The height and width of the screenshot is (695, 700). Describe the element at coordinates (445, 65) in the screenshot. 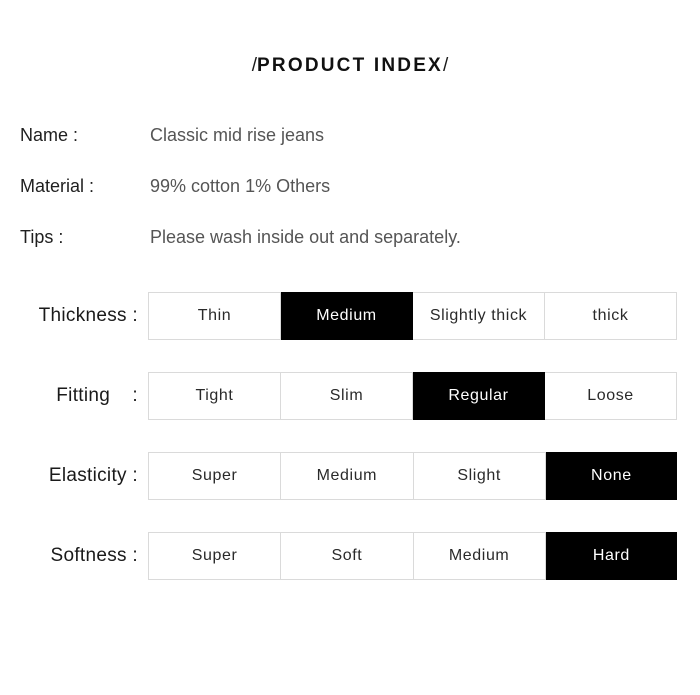

I see `slash-right-decoration: /` at that location.